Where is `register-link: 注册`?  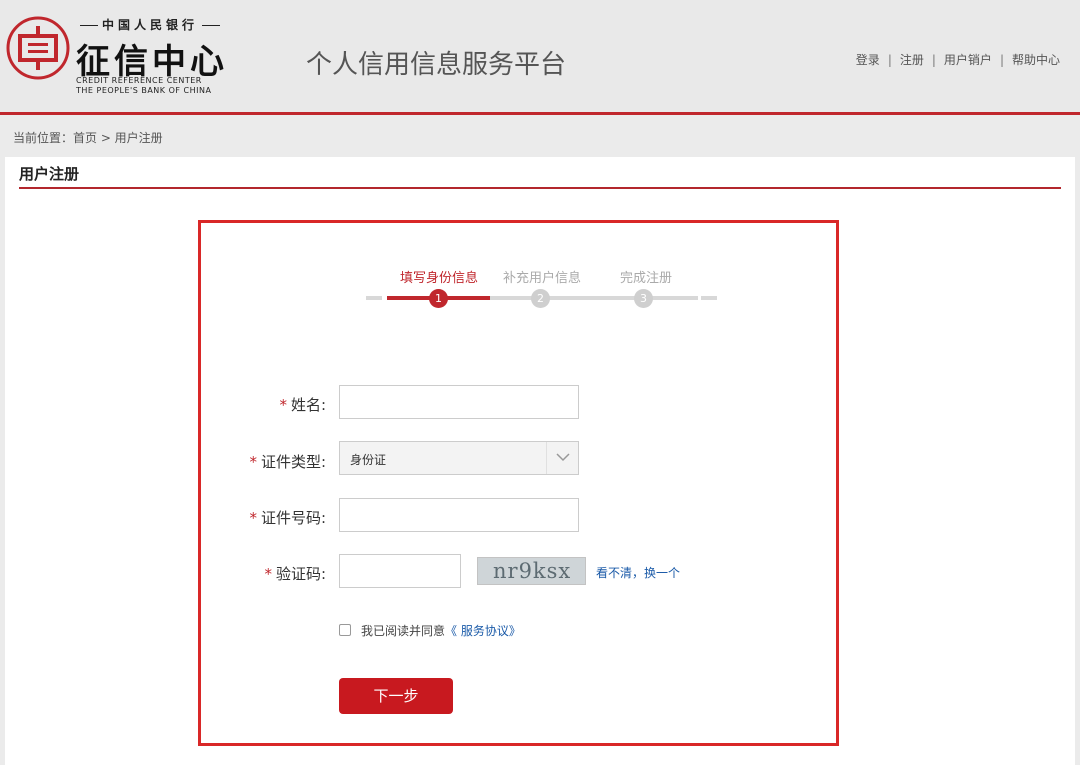 register-link: 注册 is located at coordinates (912, 60).